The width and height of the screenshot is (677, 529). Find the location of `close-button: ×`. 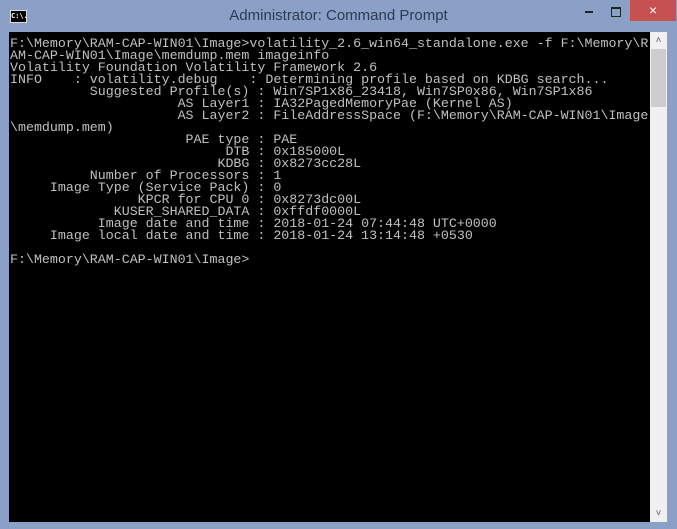

close-button: × is located at coordinates (653, 10).